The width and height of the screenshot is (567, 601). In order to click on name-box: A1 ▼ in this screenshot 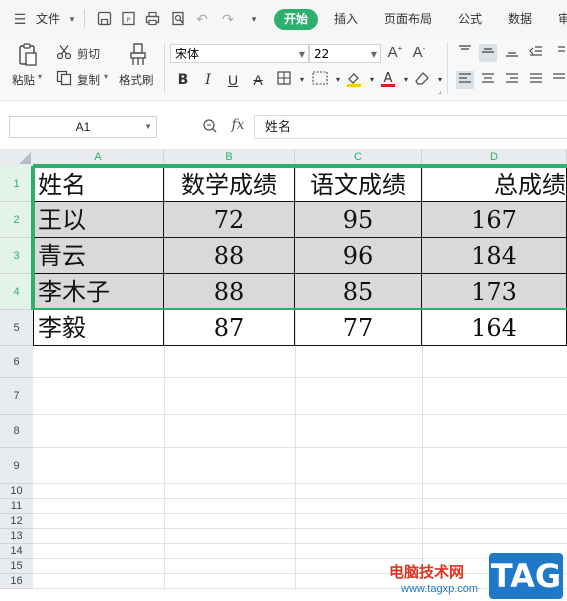, I will do `click(83, 127)`.